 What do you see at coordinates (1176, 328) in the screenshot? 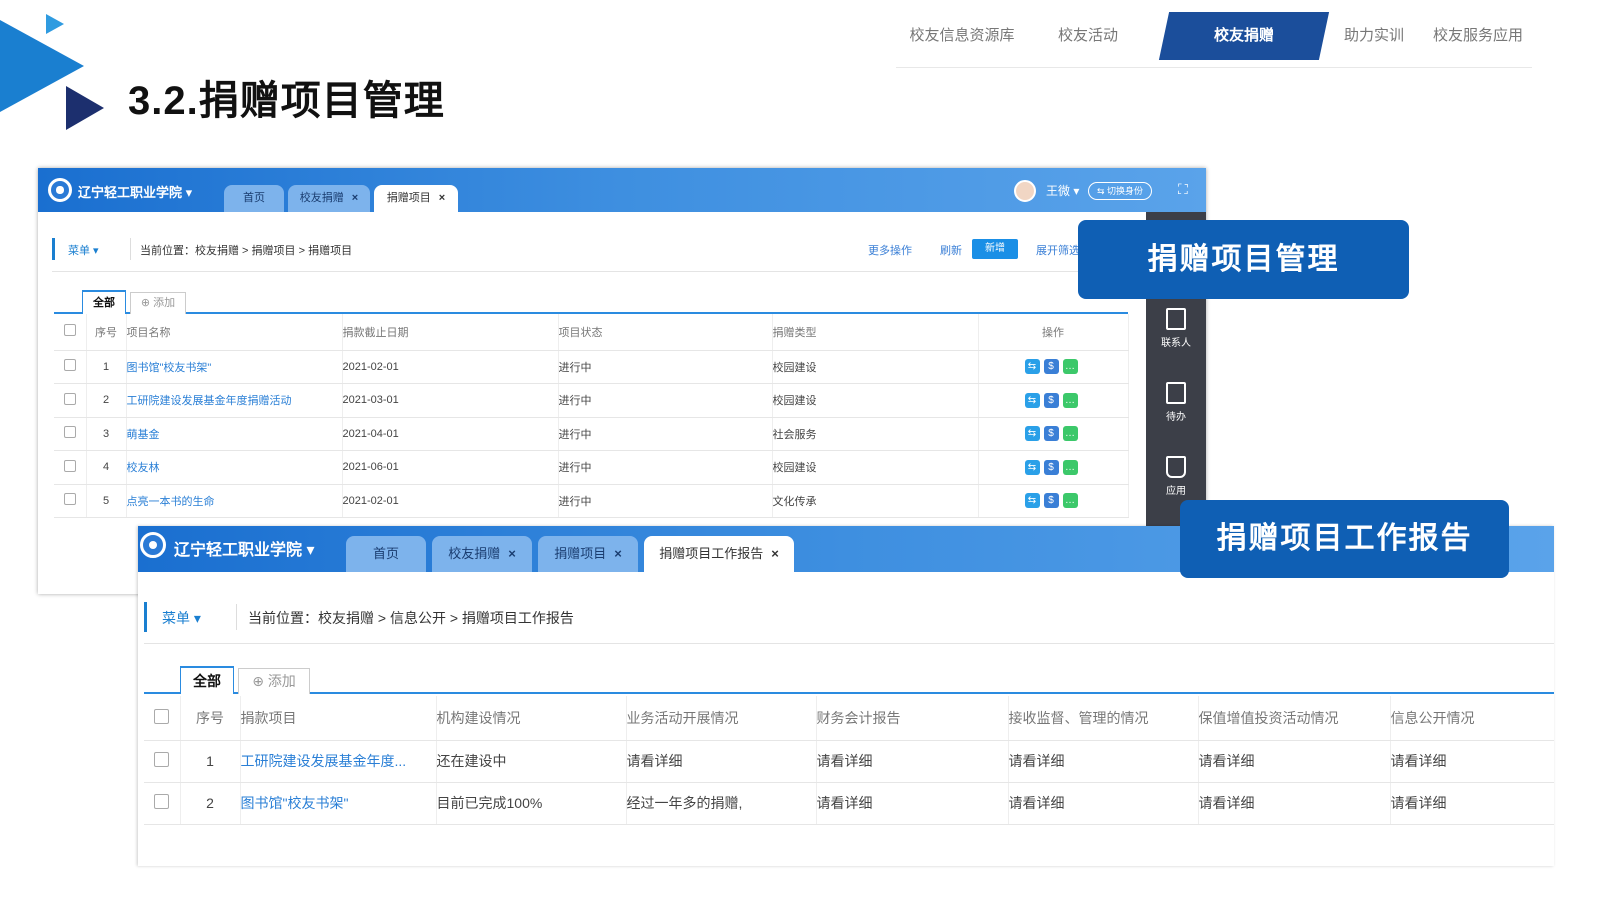
I see `side-item-contacts: 联系人` at bounding box center [1176, 328].